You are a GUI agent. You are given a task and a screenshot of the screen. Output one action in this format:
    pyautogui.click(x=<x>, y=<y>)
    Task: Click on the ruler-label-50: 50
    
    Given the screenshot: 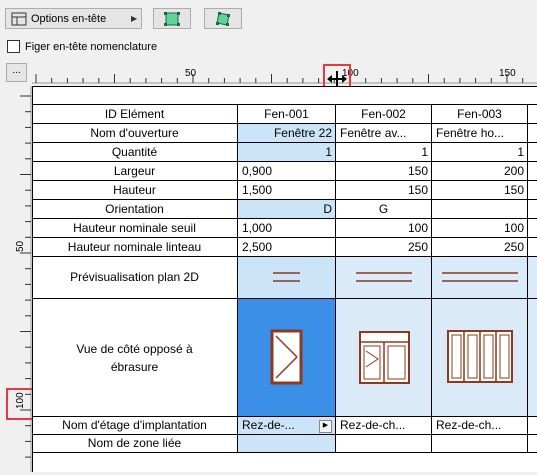 What is the action you would take?
    pyautogui.click(x=191, y=73)
    